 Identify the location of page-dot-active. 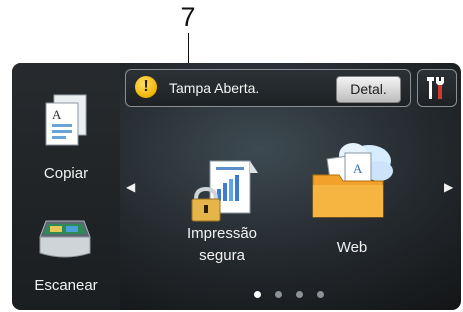
(257, 294).